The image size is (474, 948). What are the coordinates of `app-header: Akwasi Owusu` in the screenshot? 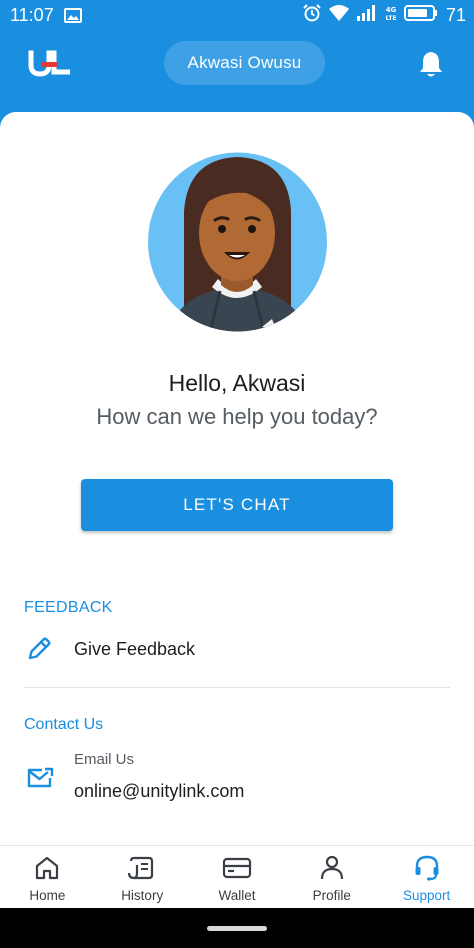 It's located at (237, 71).